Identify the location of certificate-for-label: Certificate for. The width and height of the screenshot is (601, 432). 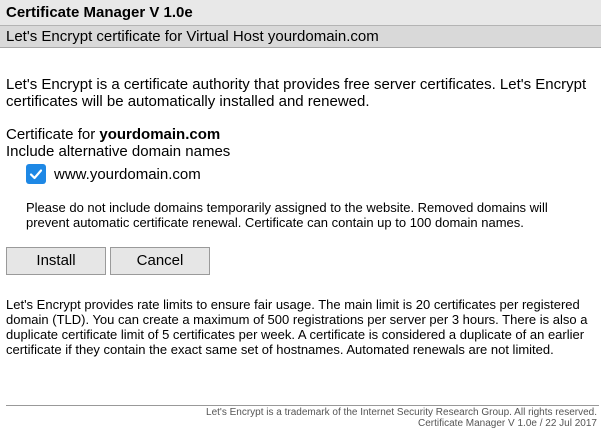
(53, 134).